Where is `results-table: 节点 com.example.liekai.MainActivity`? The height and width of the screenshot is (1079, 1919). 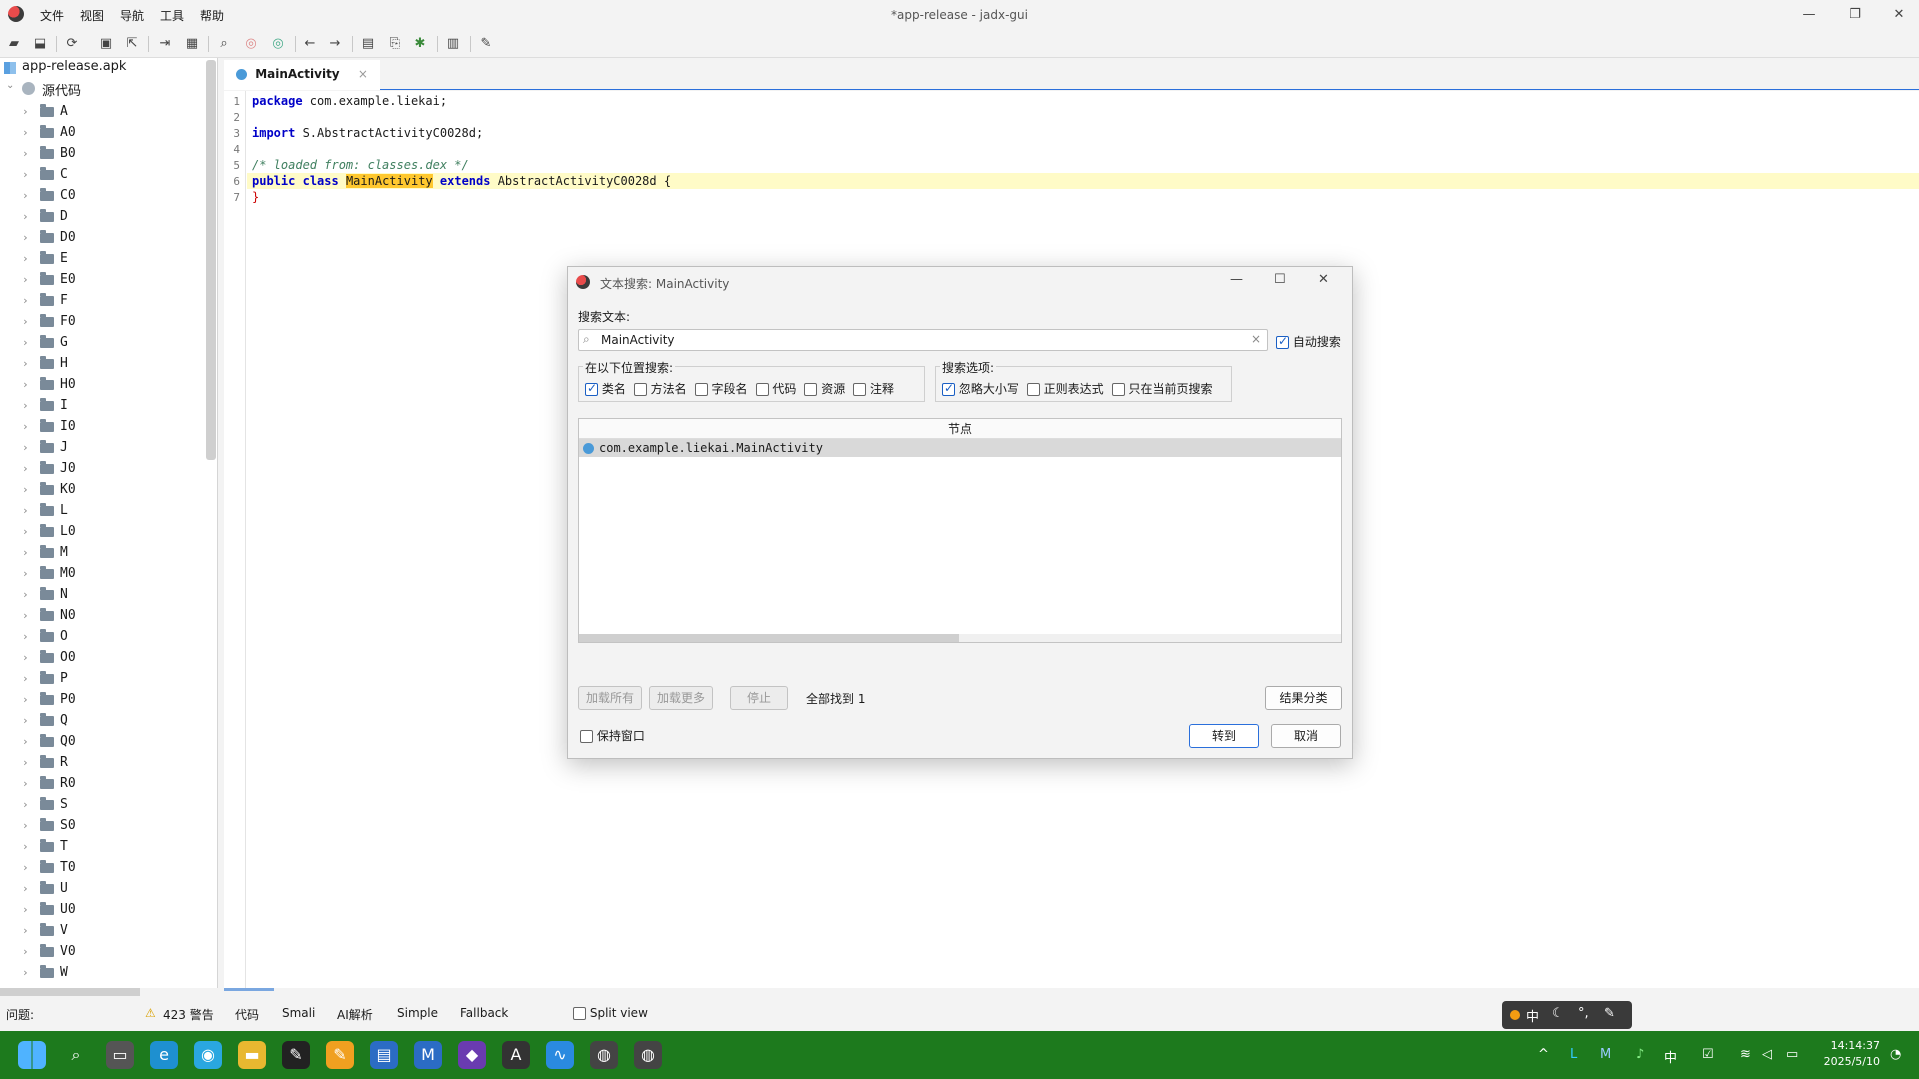 results-table: 节点 com.example.liekai.MainActivity is located at coordinates (960, 530).